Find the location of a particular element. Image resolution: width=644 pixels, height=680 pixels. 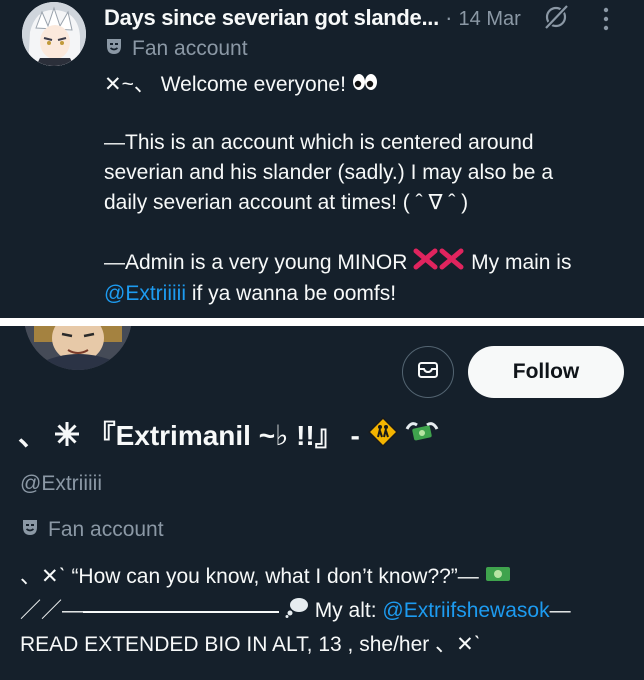

welcome-text: Welcome everyone! is located at coordinates (253, 84).